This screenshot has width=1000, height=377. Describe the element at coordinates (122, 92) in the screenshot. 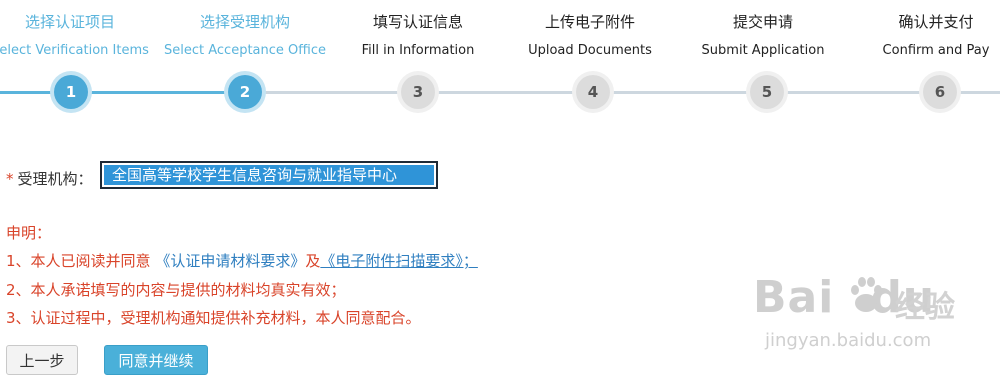

I see `step-connector-done` at that location.